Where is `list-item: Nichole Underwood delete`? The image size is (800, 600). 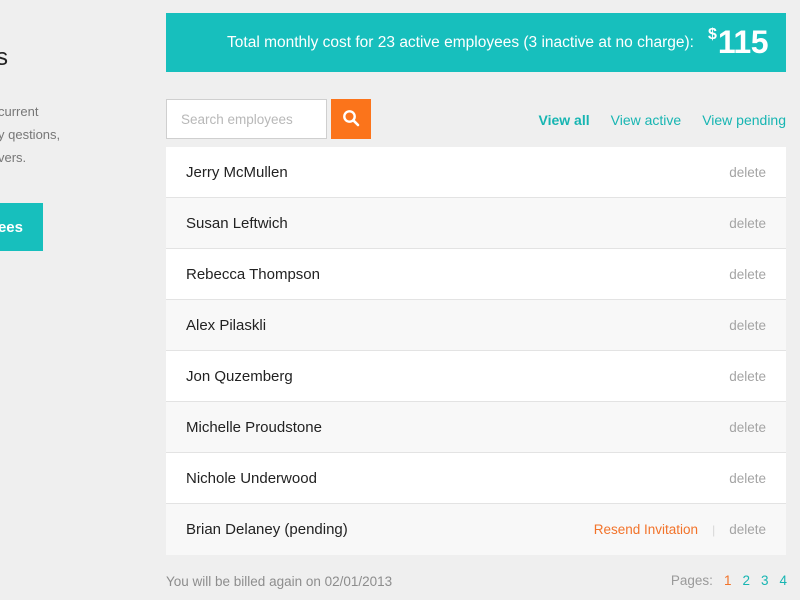
list-item: Nichole Underwood delete is located at coordinates (476, 478).